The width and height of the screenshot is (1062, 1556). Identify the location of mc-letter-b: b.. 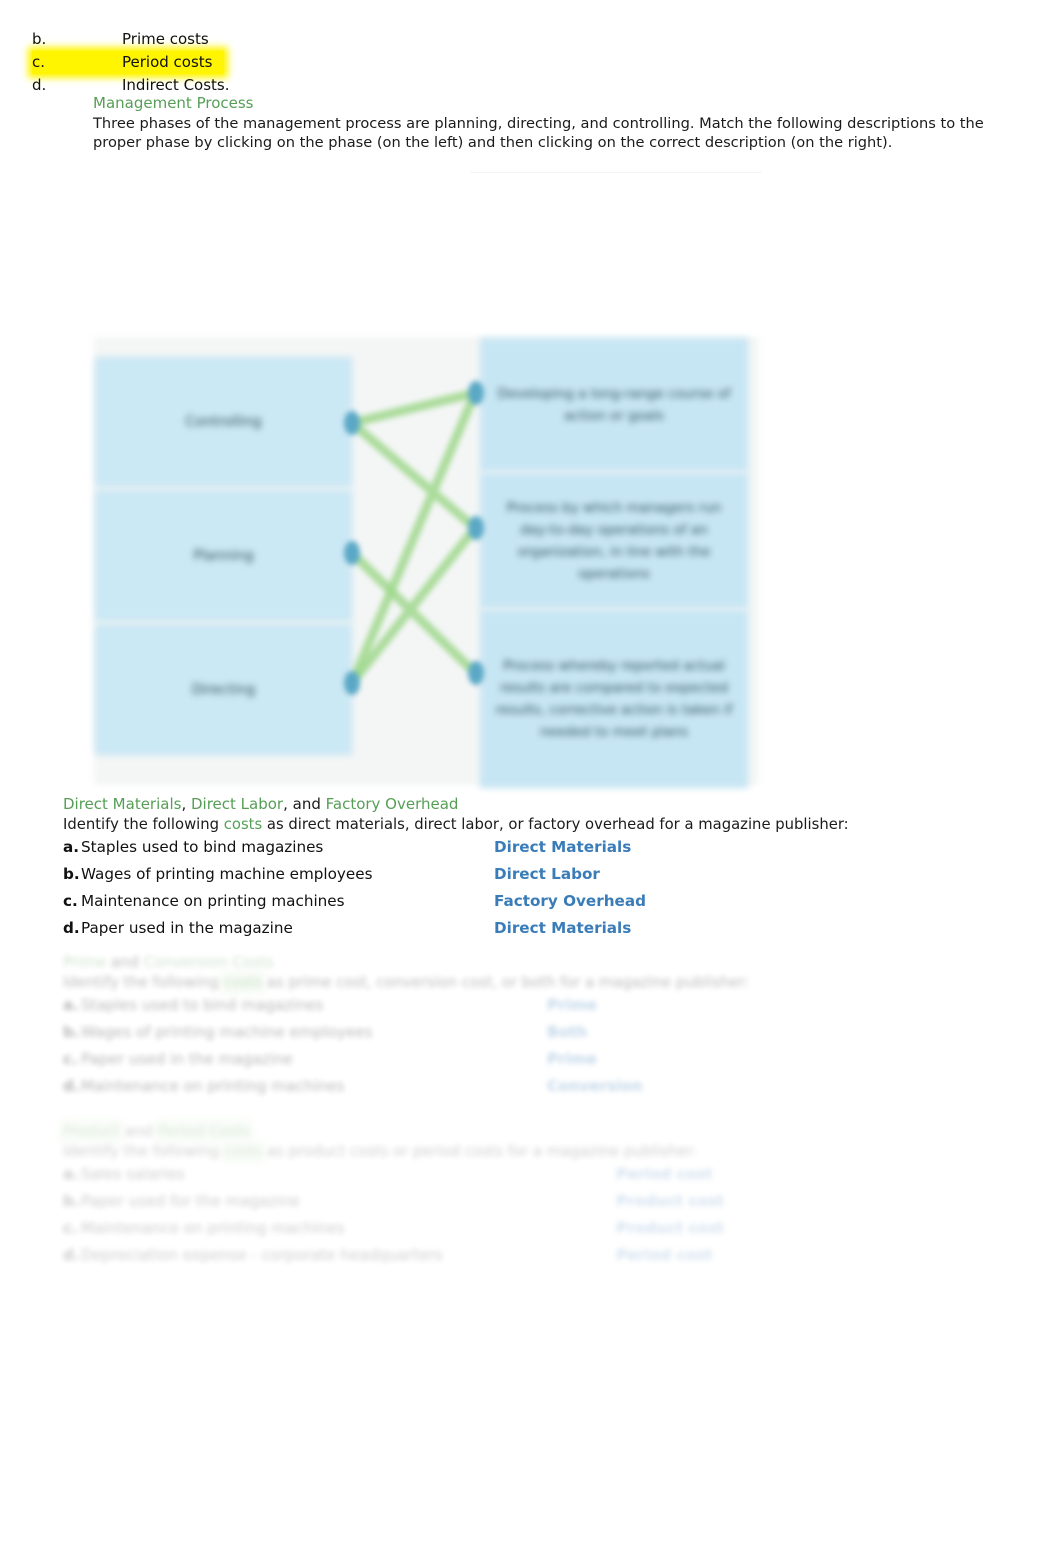
(39, 39).